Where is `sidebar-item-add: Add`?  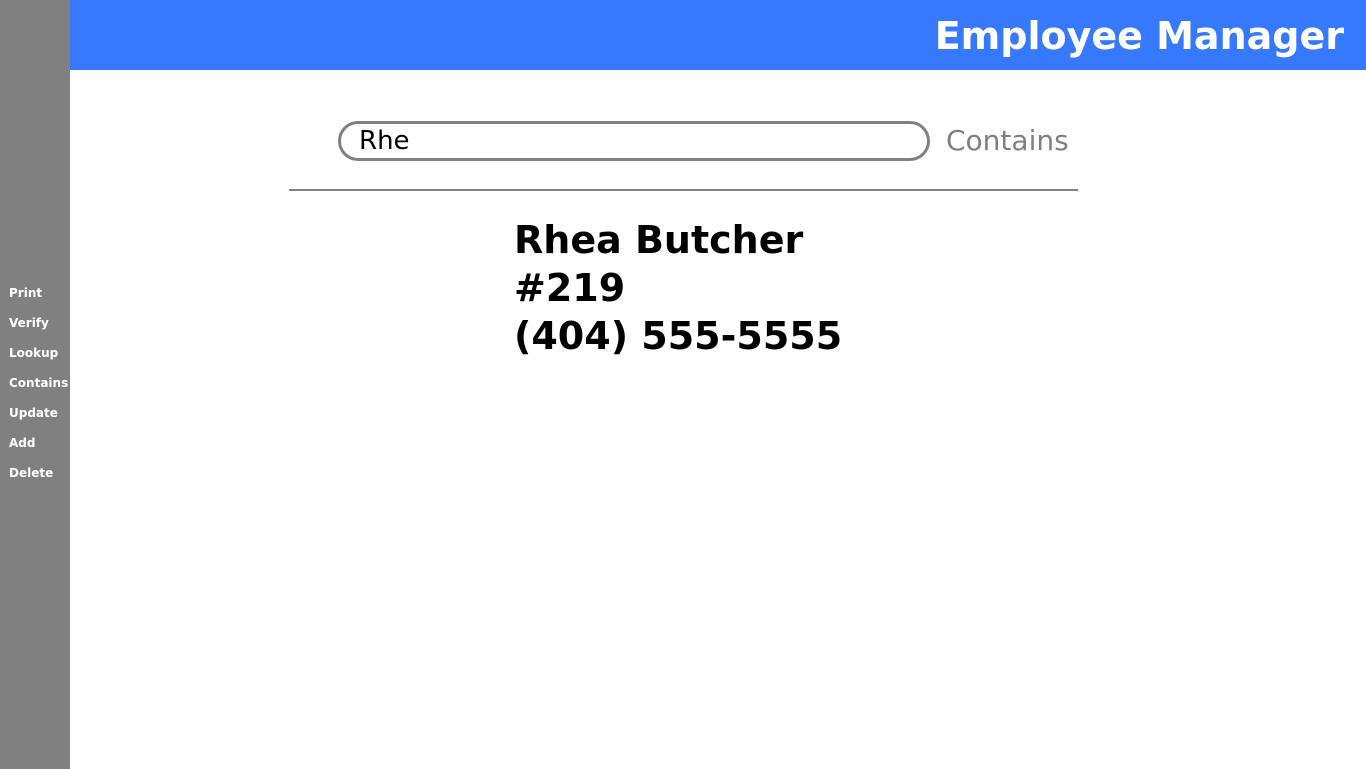 sidebar-item-add: Add is located at coordinates (35, 447).